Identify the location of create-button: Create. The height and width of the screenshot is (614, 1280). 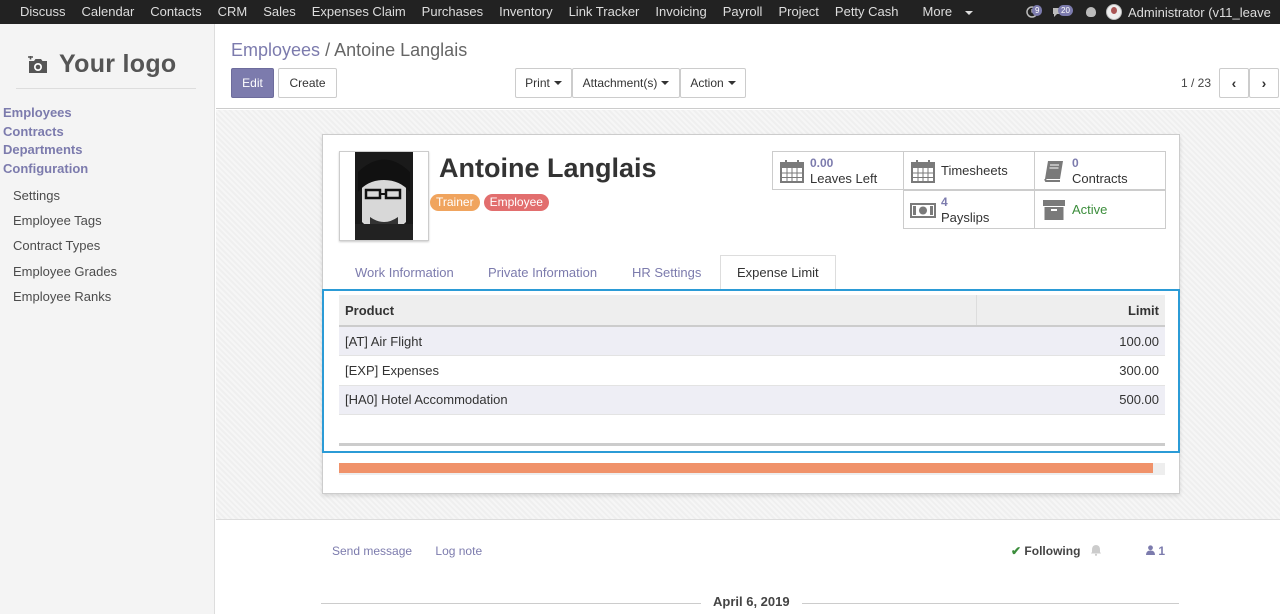
(307, 83).